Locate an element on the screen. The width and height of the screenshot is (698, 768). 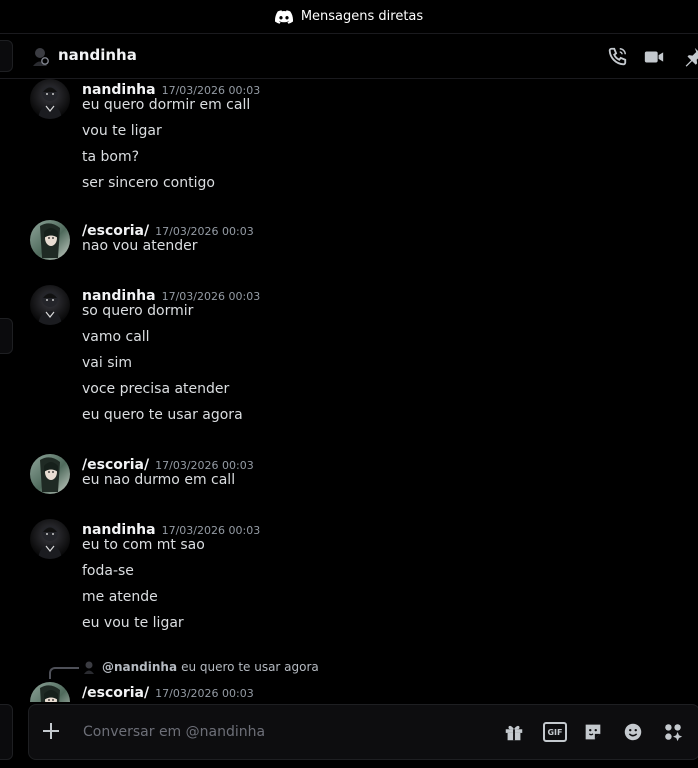
reply-spine is located at coordinates (64, 673).